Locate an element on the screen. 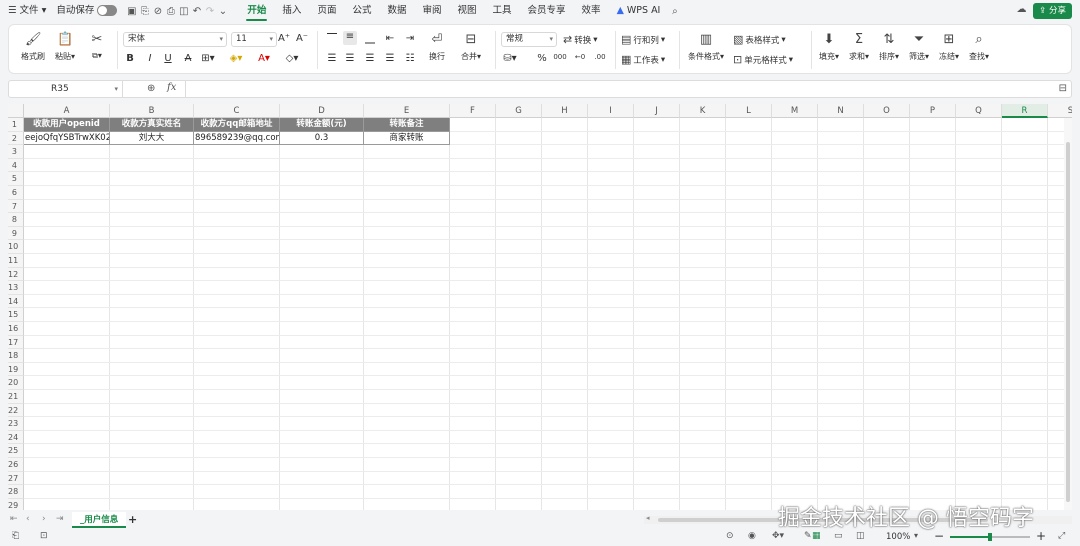 Image resolution: width=1080 pixels, height=546 pixels. row-header-18: 18 is located at coordinates (16, 356).